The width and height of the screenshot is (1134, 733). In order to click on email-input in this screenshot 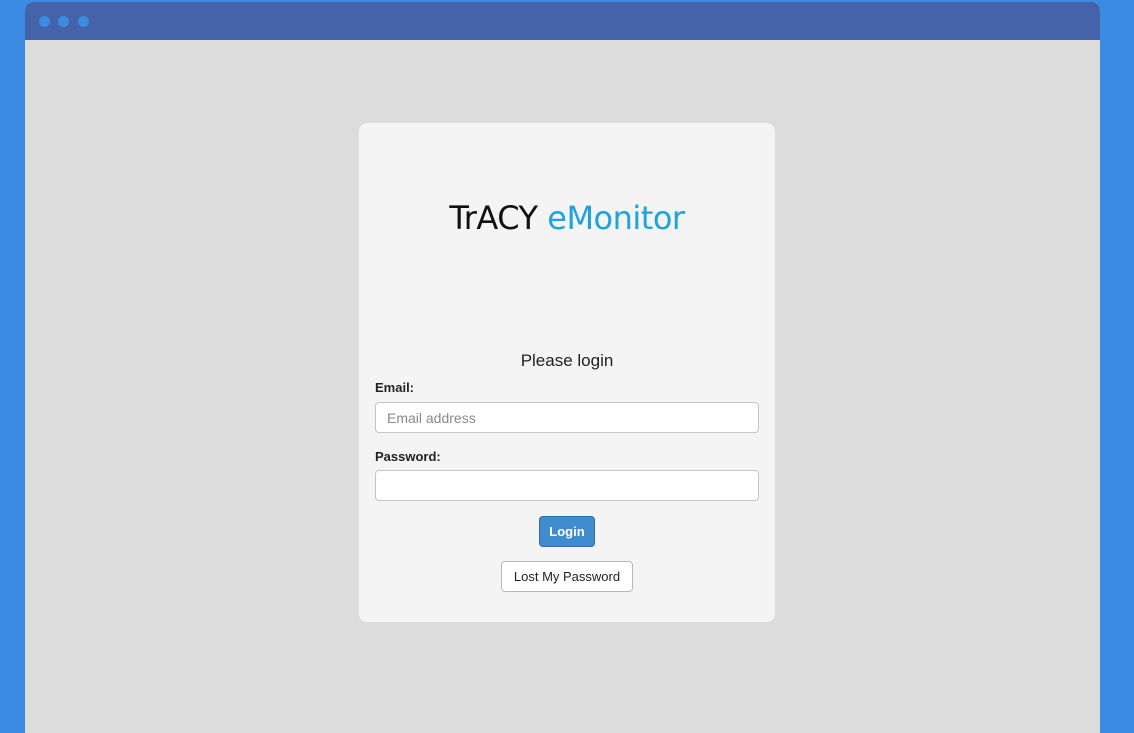, I will do `click(567, 417)`.